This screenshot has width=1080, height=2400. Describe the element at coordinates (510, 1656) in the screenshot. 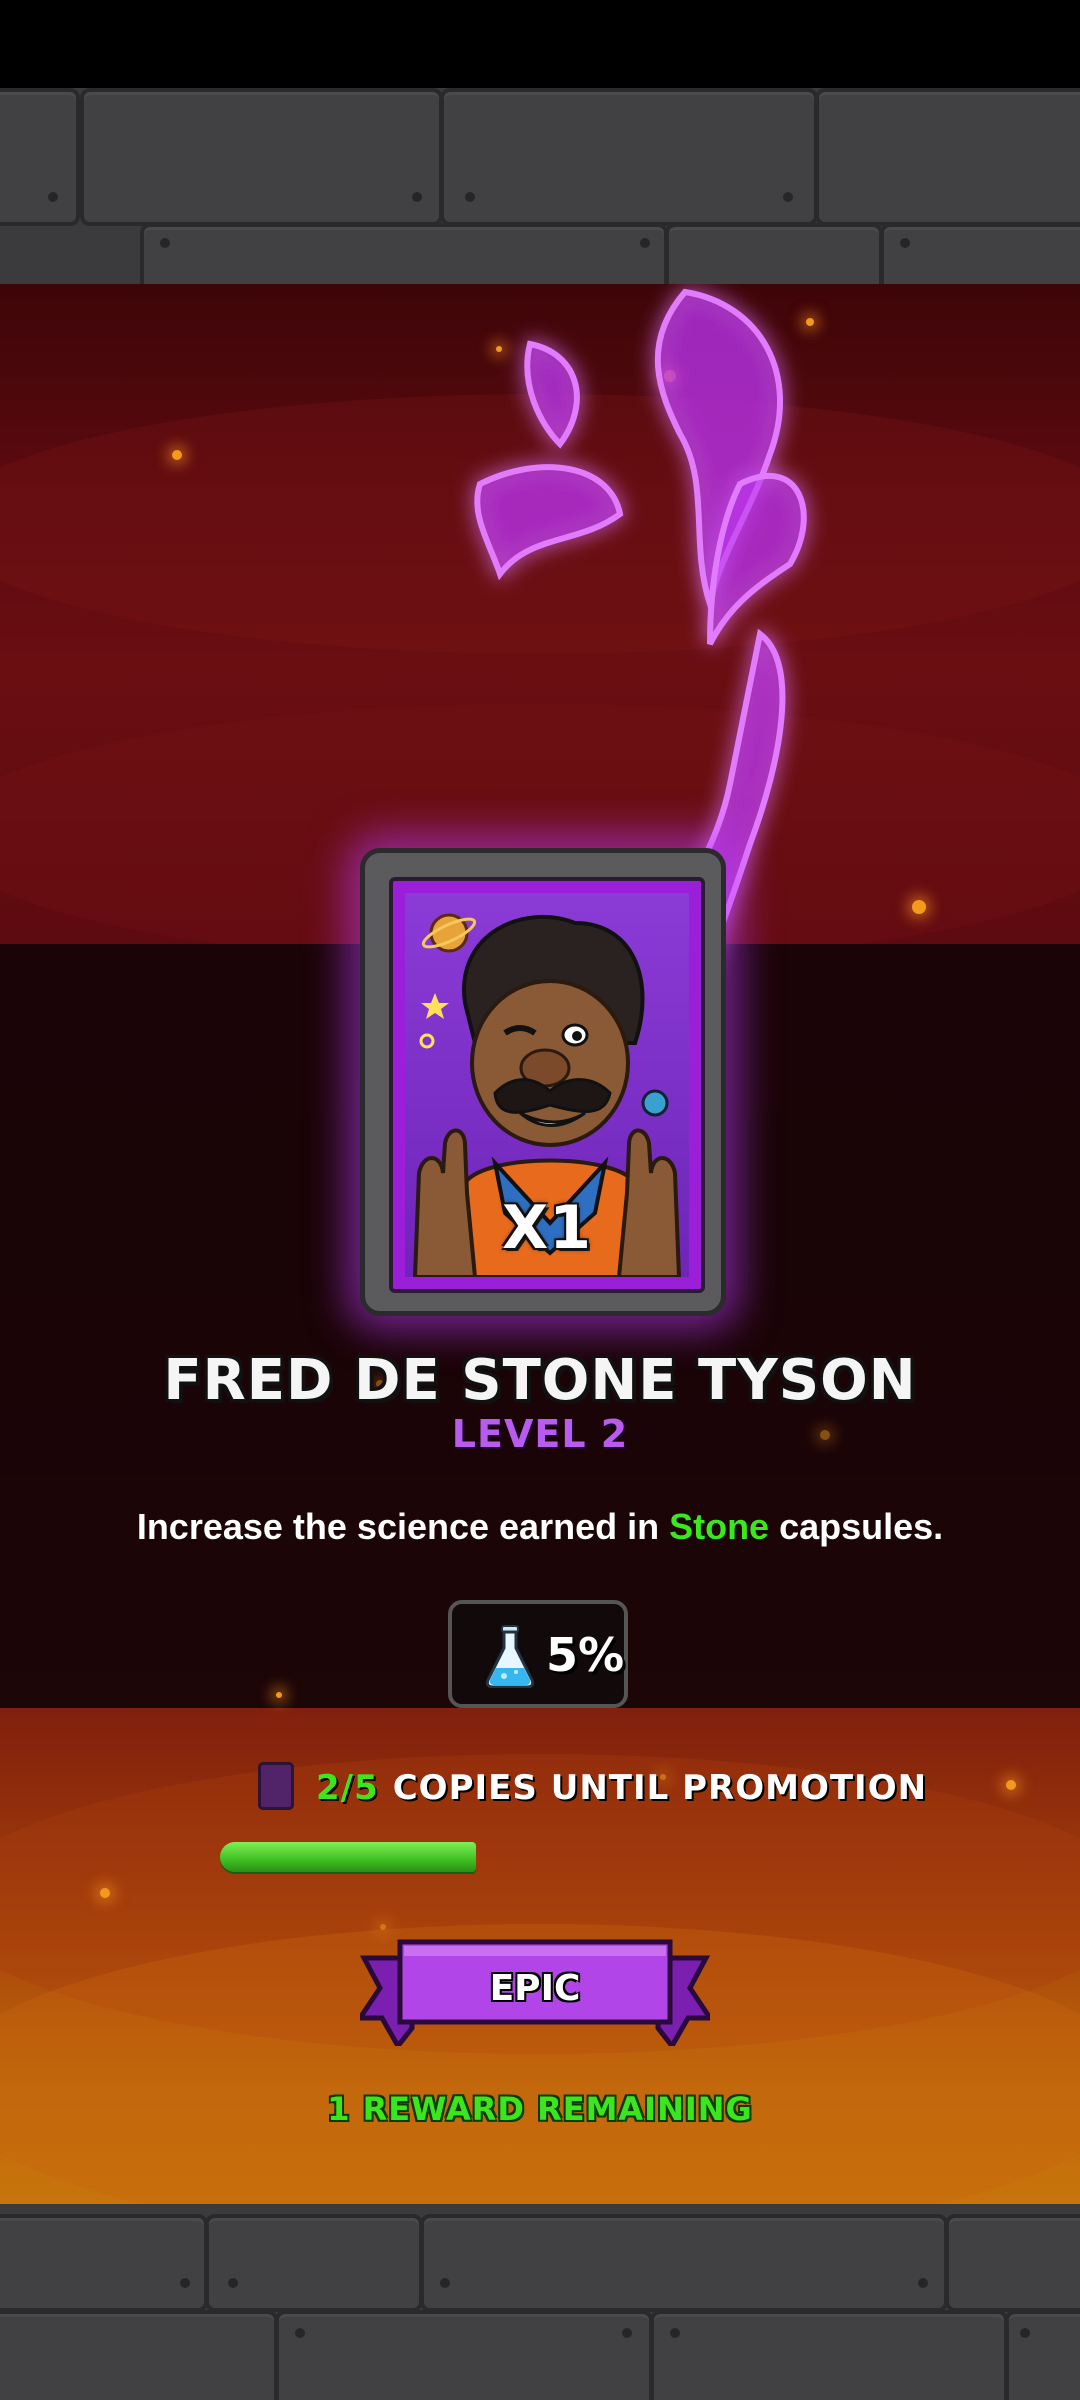

I see `flask-icon` at that location.